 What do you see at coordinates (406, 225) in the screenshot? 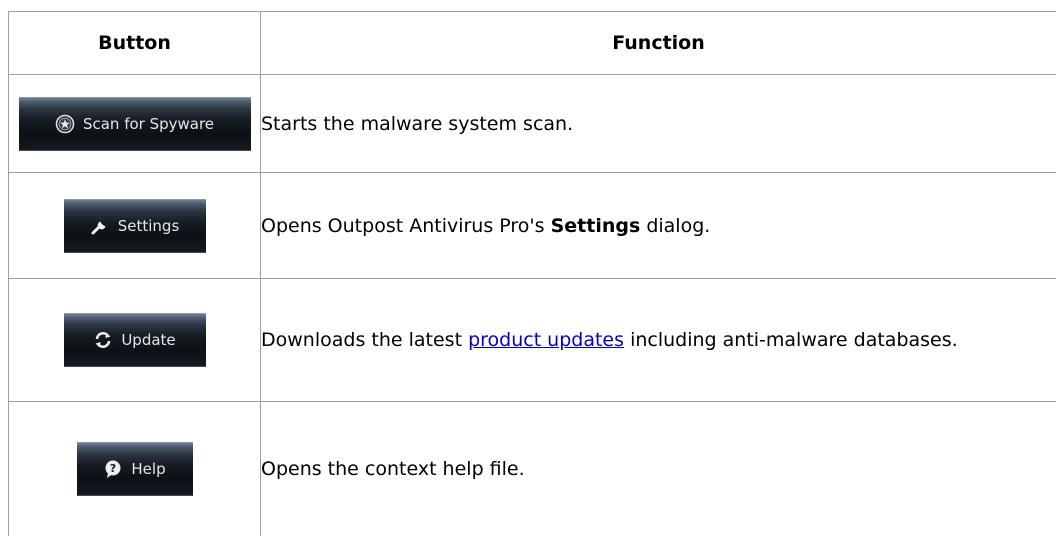
I see `description-text: Opens Outpost Antivirus Pro's` at bounding box center [406, 225].